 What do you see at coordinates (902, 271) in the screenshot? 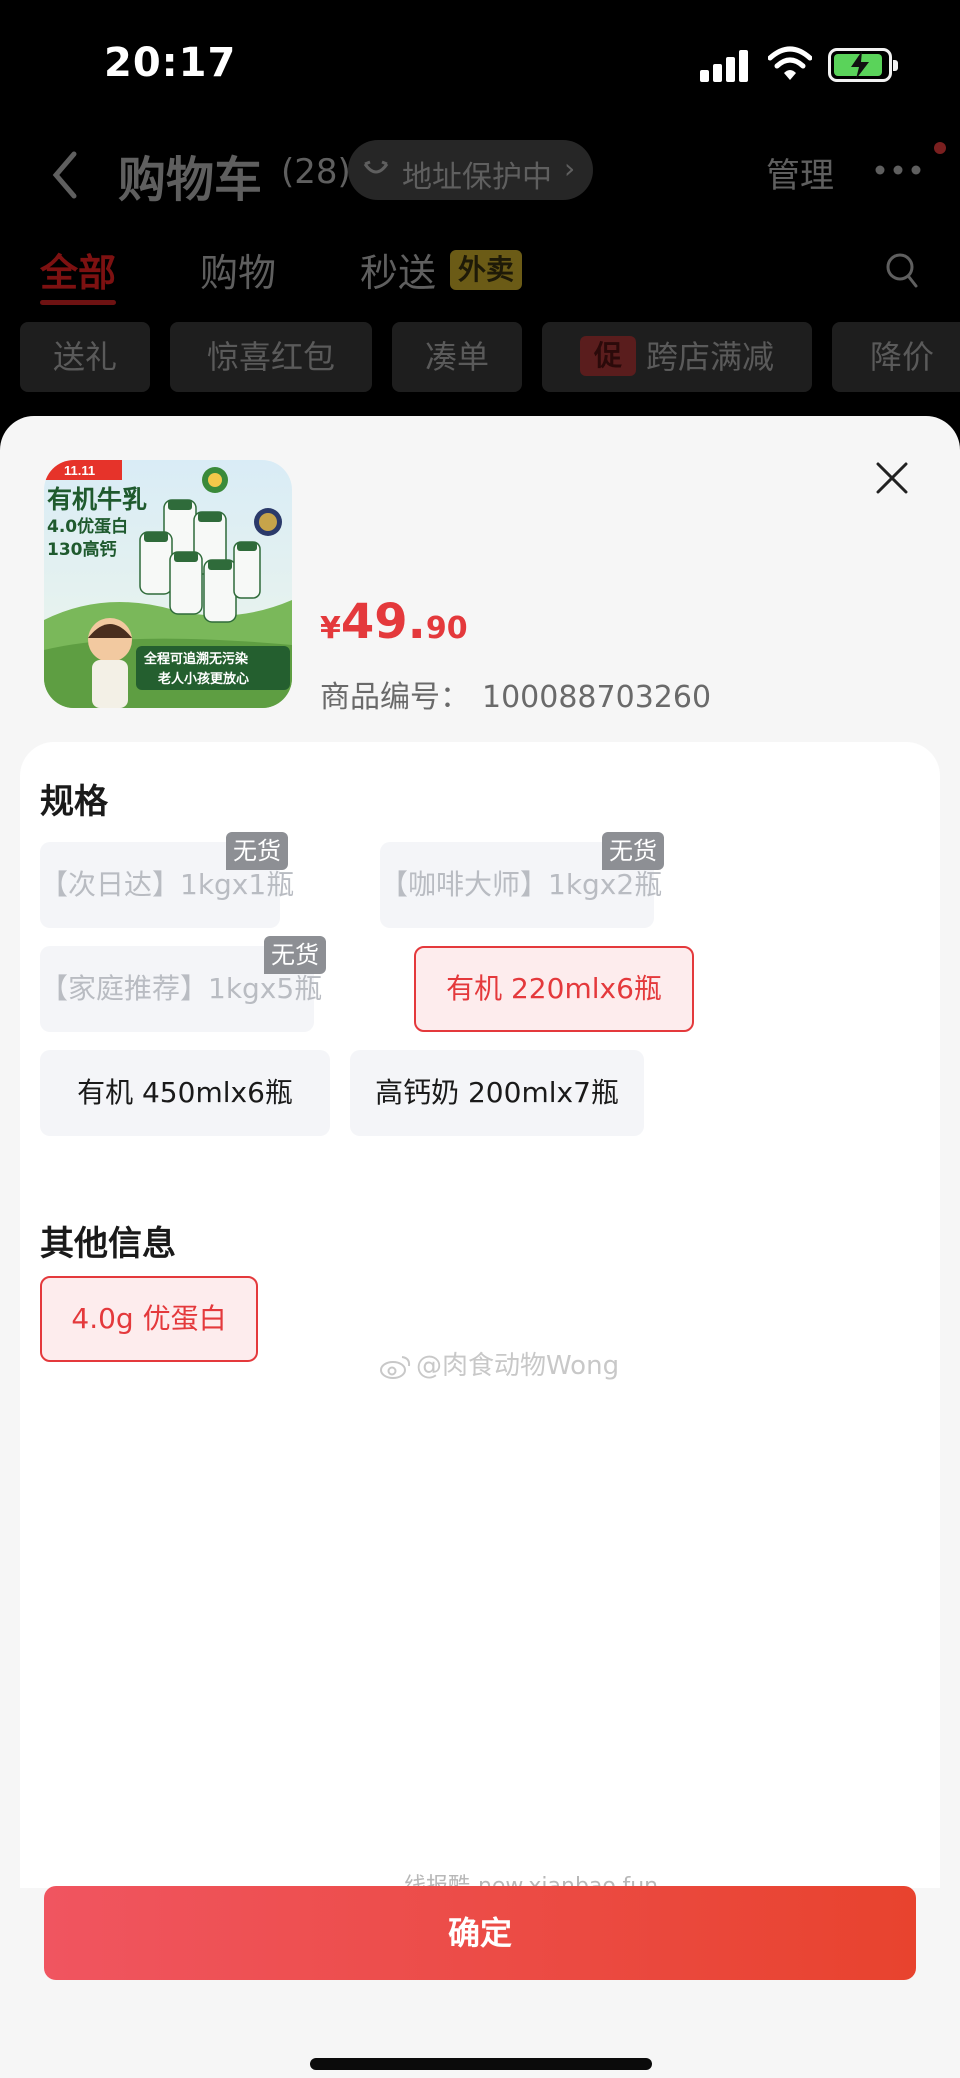
I see `search-icon` at bounding box center [902, 271].